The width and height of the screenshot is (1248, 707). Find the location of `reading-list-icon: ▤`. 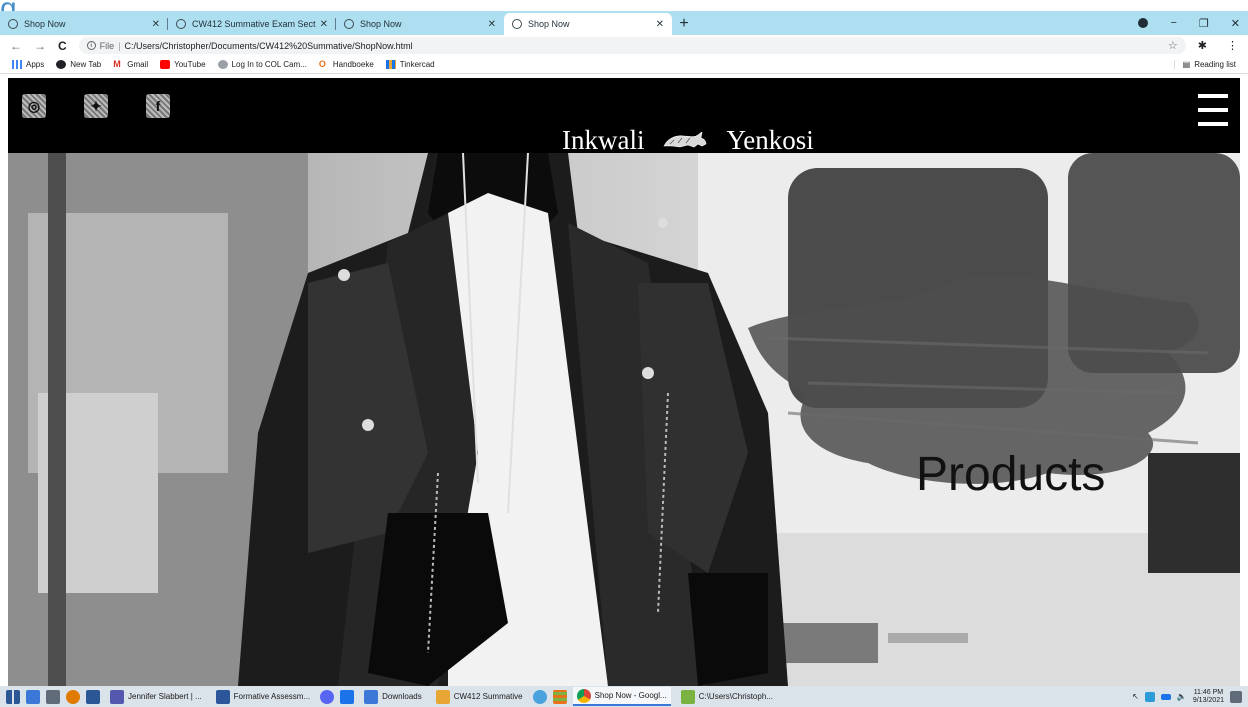

reading-list-icon: ▤ is located at coordinates (1186, 64).